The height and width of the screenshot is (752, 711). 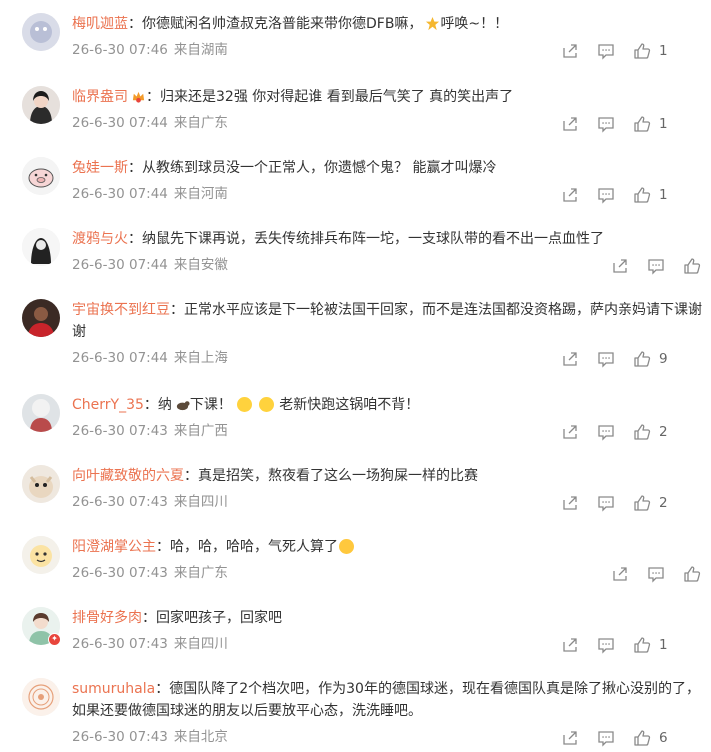 What do you see at coordinates (113, 689) in the screenshot?
I see `username: sumuruhala` at bounding box center [113, 689].